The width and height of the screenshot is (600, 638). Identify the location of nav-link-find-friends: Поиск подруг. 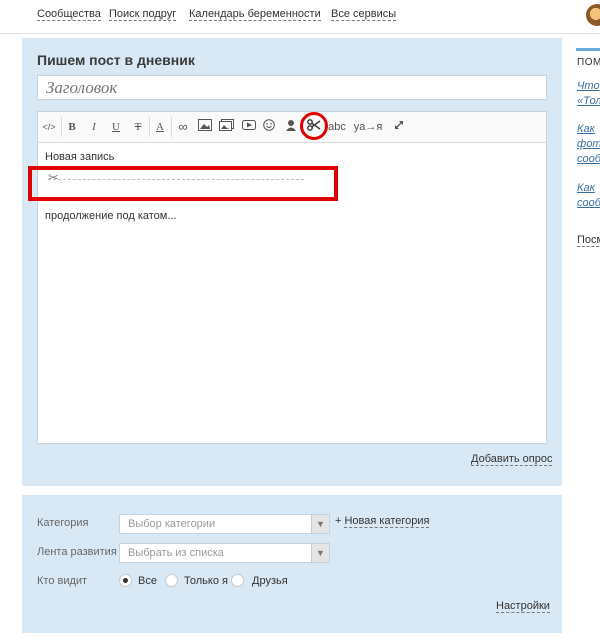
(143, 14).